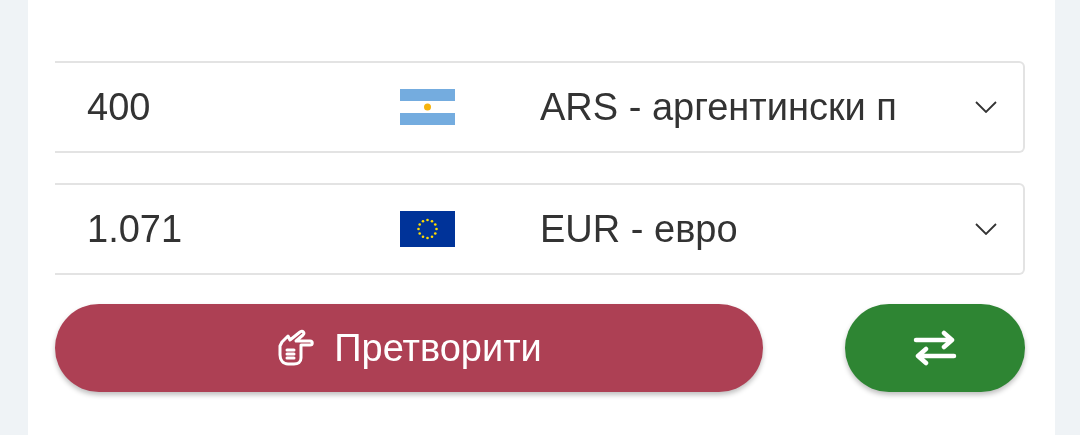  I want to click on swap-button, so click(935, 348).